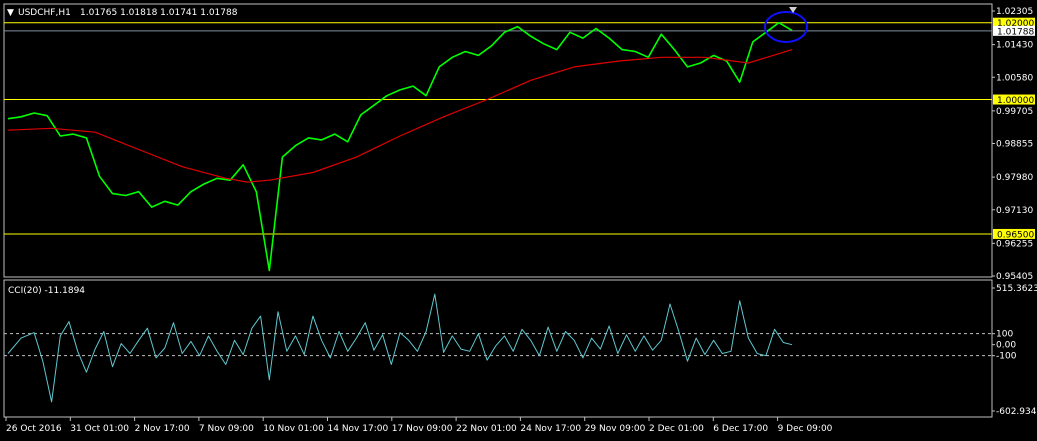  What do you see at coordinates (486, 429) in the screenshot?
I see `x-tick-label-7: 22 Nov 01:00` at bounding box center [486, 429].